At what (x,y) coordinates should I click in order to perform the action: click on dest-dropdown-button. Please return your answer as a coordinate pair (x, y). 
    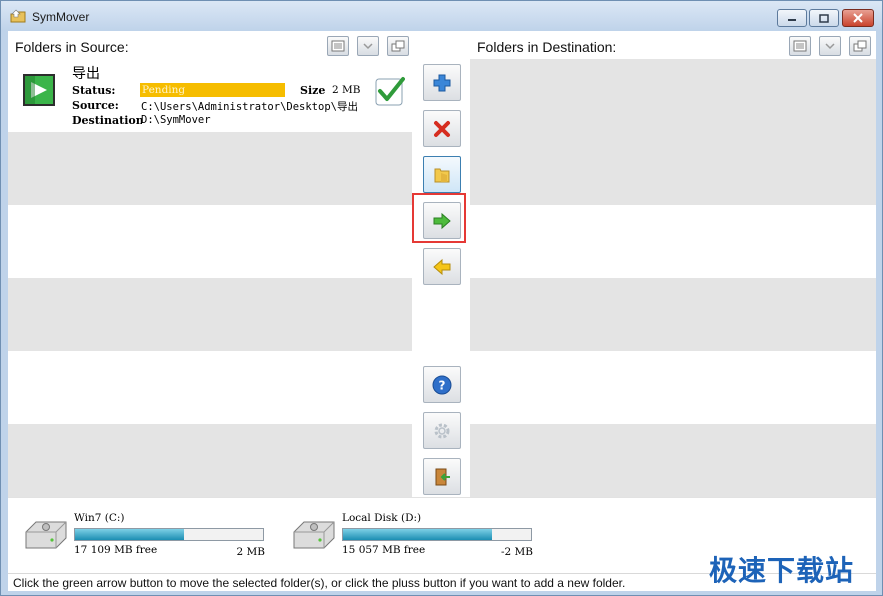
    Looking at the image, I should click on (830, 46).